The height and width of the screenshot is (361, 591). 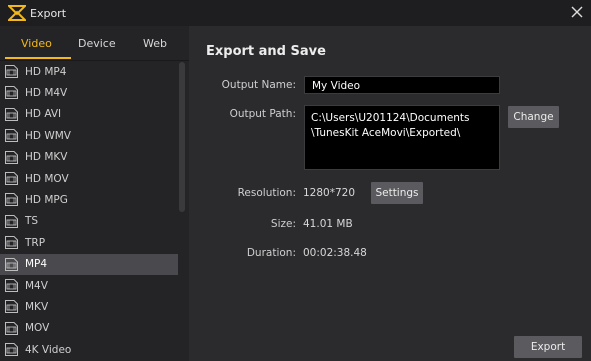 What do you see at coordinates (89, 135) in the screenshot?
I see `format-item: HD WMV` at bounding box center [89, 135].